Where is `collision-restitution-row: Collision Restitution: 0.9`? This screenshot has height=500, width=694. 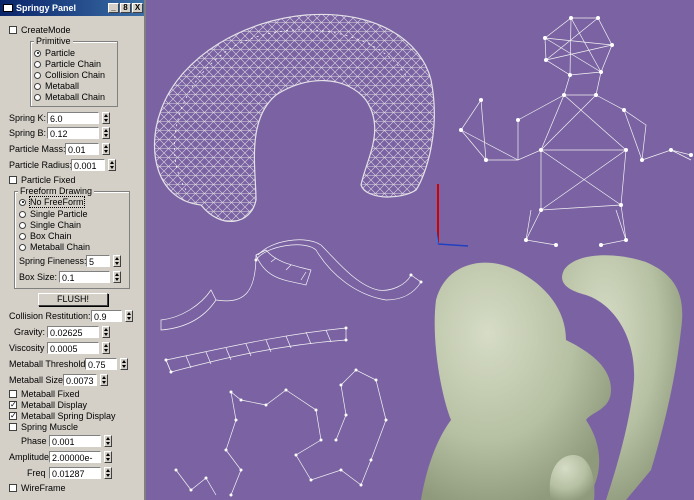 collision-restitution-row: Collision Restitution: 0.9 is located at coordinates (71, 316).